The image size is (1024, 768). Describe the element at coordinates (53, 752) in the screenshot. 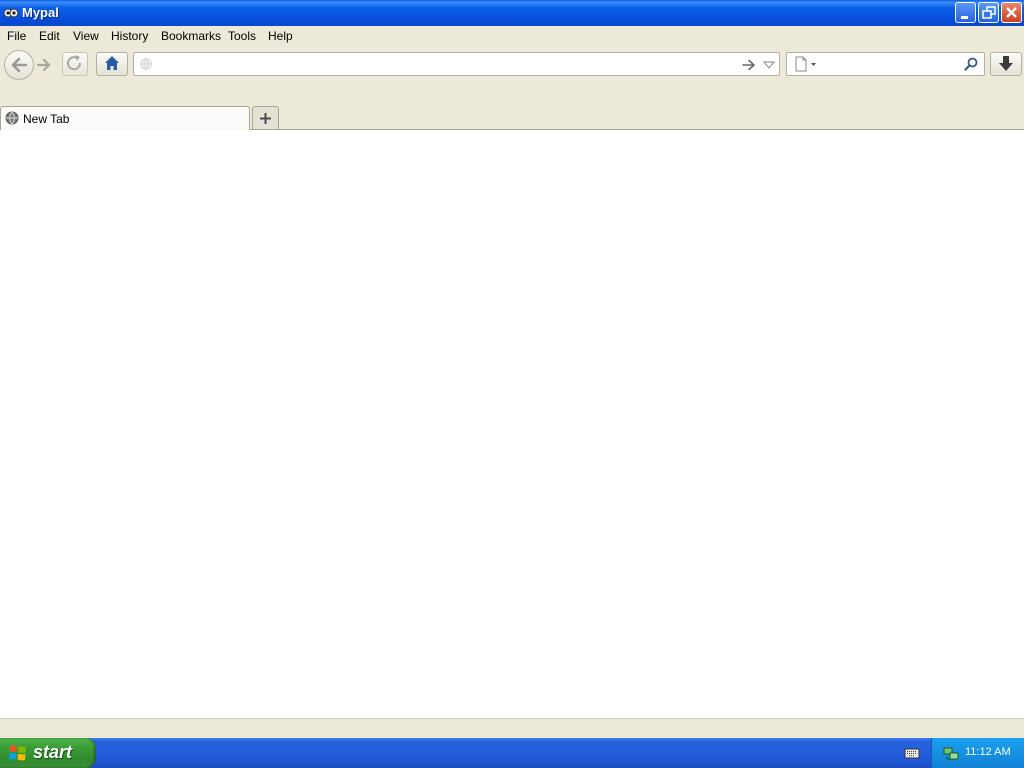

I see `start-label: start` at that location.